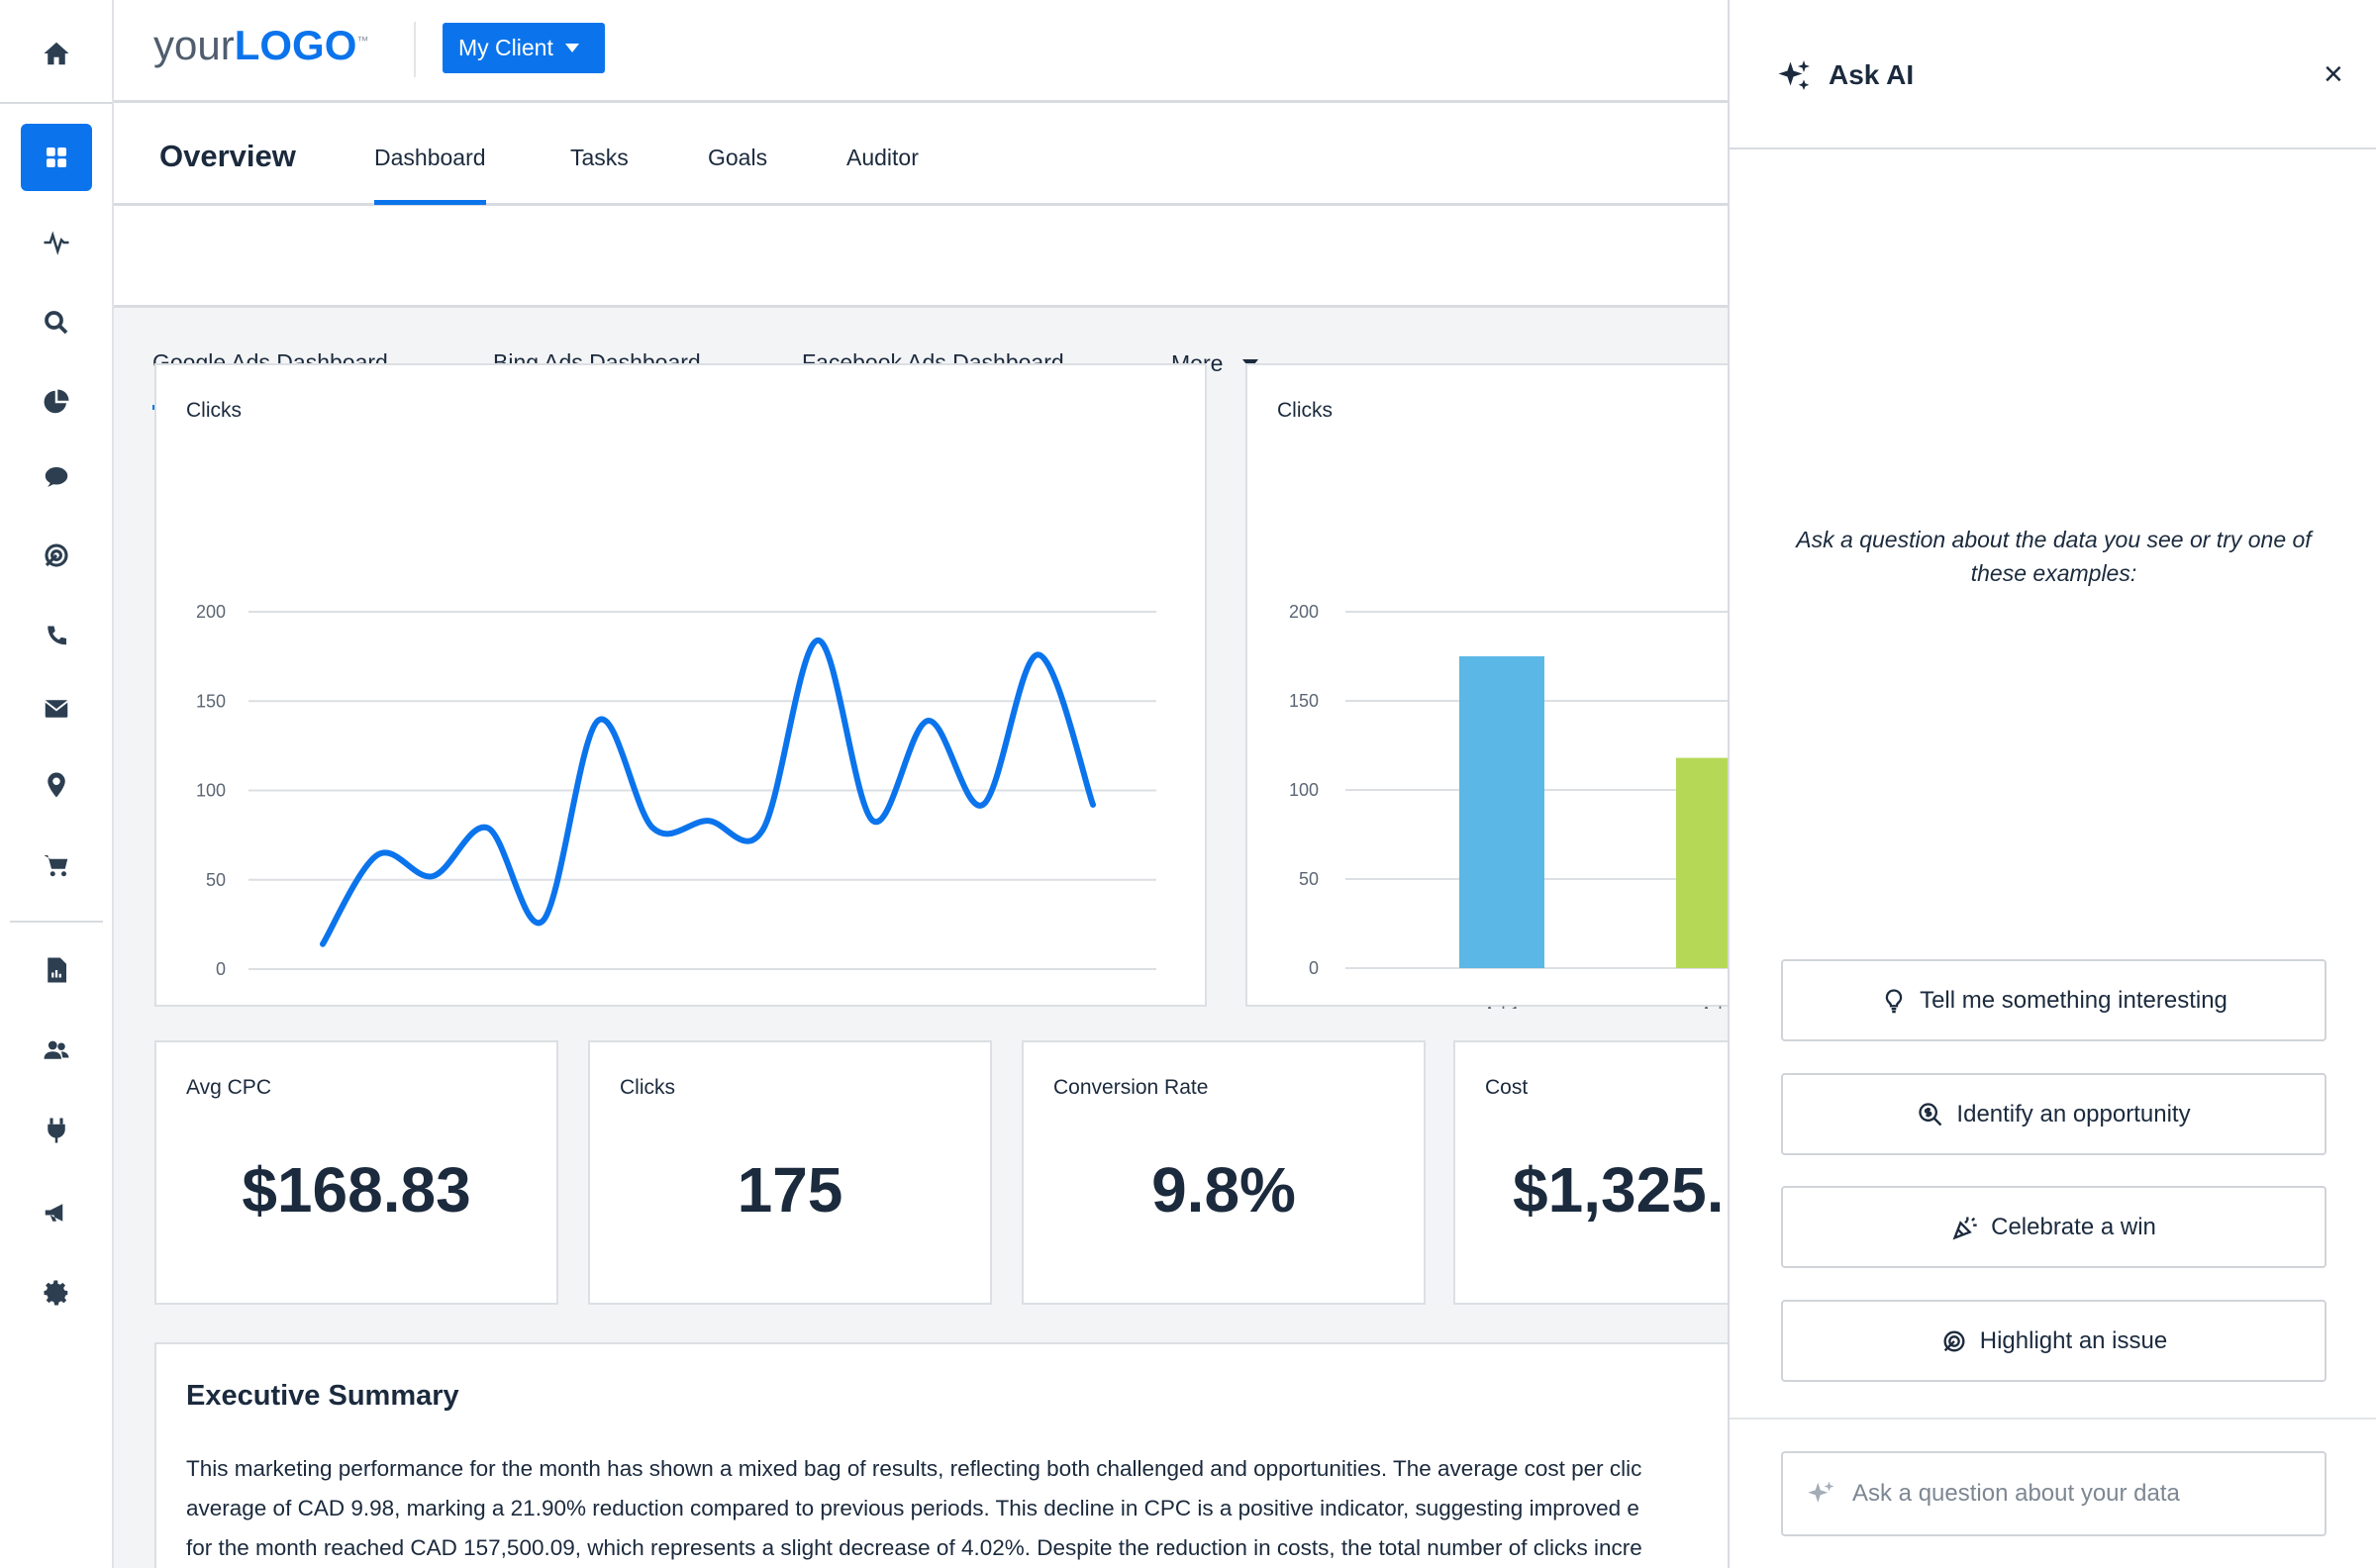  I want to click on dashboard-icon, so click(56, 157).